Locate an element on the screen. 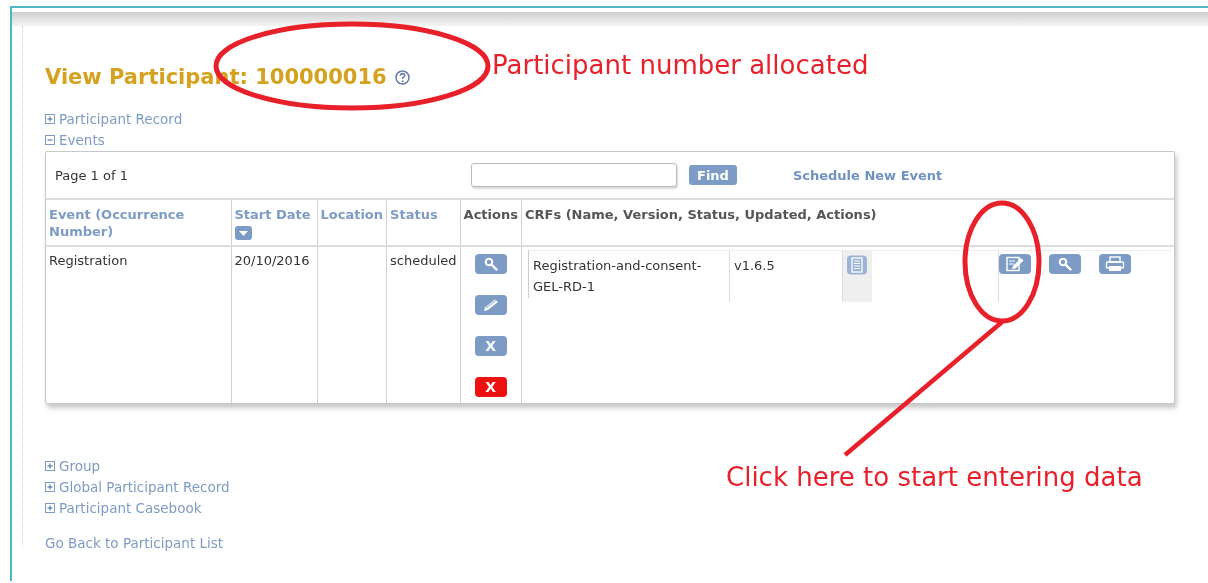 The image size is (1208, 583). collapse-icon is located at coordinates (50, 139).